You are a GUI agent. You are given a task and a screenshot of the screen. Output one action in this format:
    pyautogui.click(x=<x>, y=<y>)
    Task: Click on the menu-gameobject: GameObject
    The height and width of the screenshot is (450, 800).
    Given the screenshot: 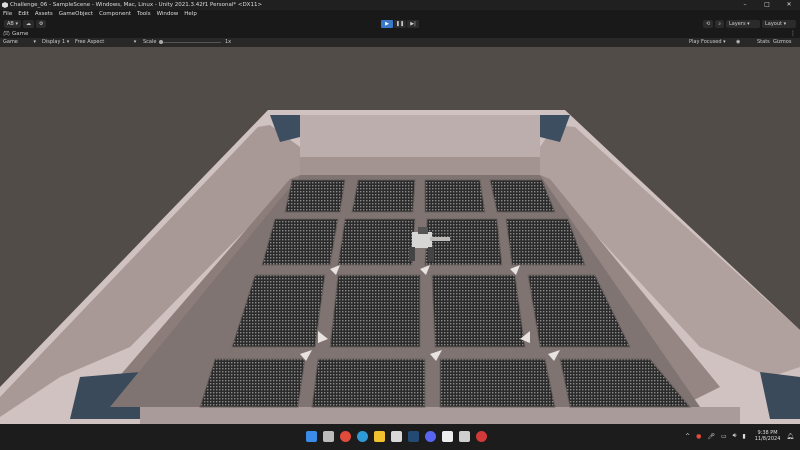 What is the action you would take?
    pyautogui.click(x=76, y=14)
    